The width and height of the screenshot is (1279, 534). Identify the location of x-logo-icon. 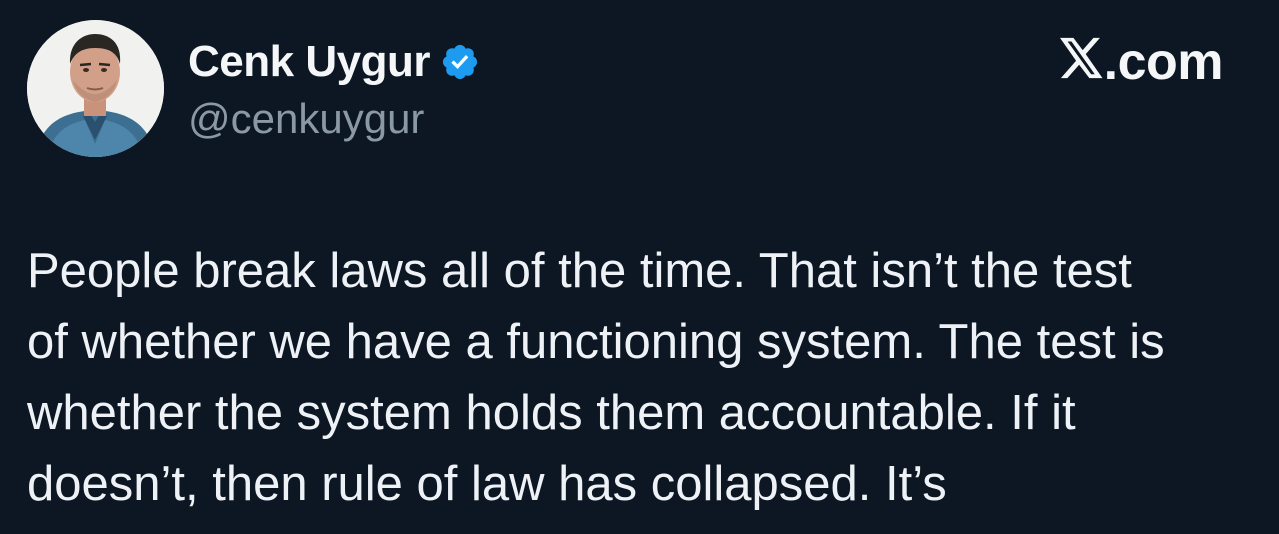
(1081, 62).